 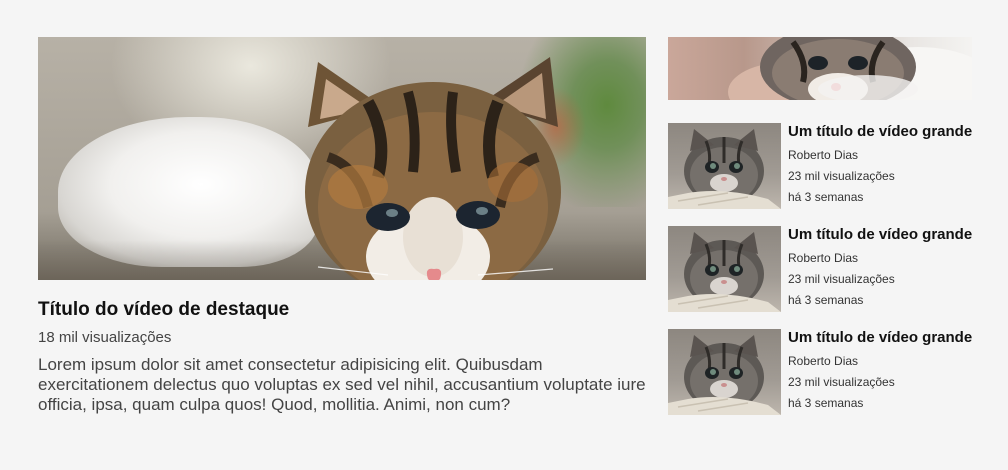 I want to click on featured-video-views: 18 mil visualizações, so click(x=105, y=337).